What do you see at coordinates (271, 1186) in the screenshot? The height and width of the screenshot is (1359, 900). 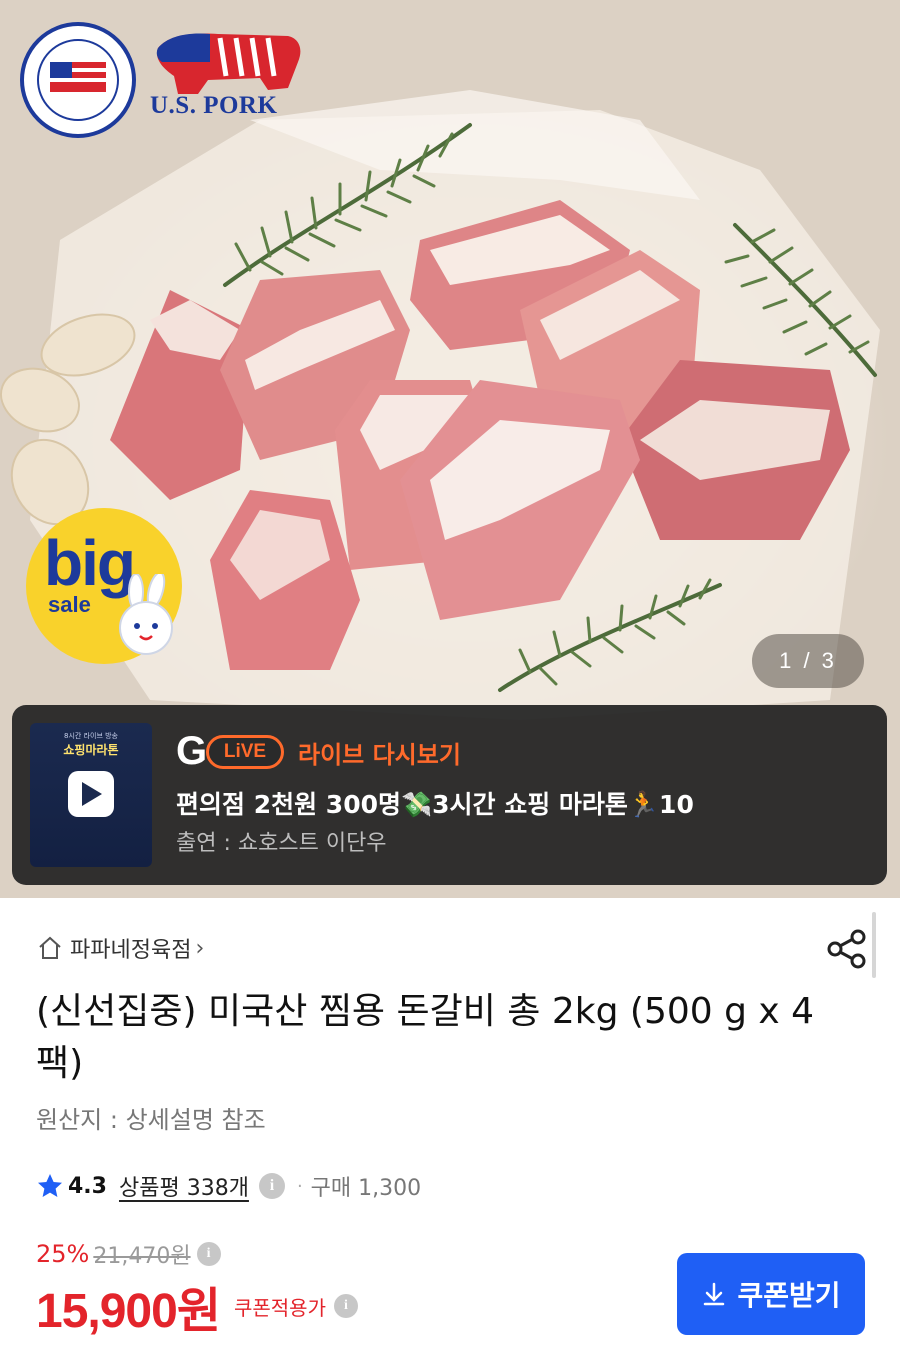 I see `info-icon: i` at bounding box center [271, 1186].